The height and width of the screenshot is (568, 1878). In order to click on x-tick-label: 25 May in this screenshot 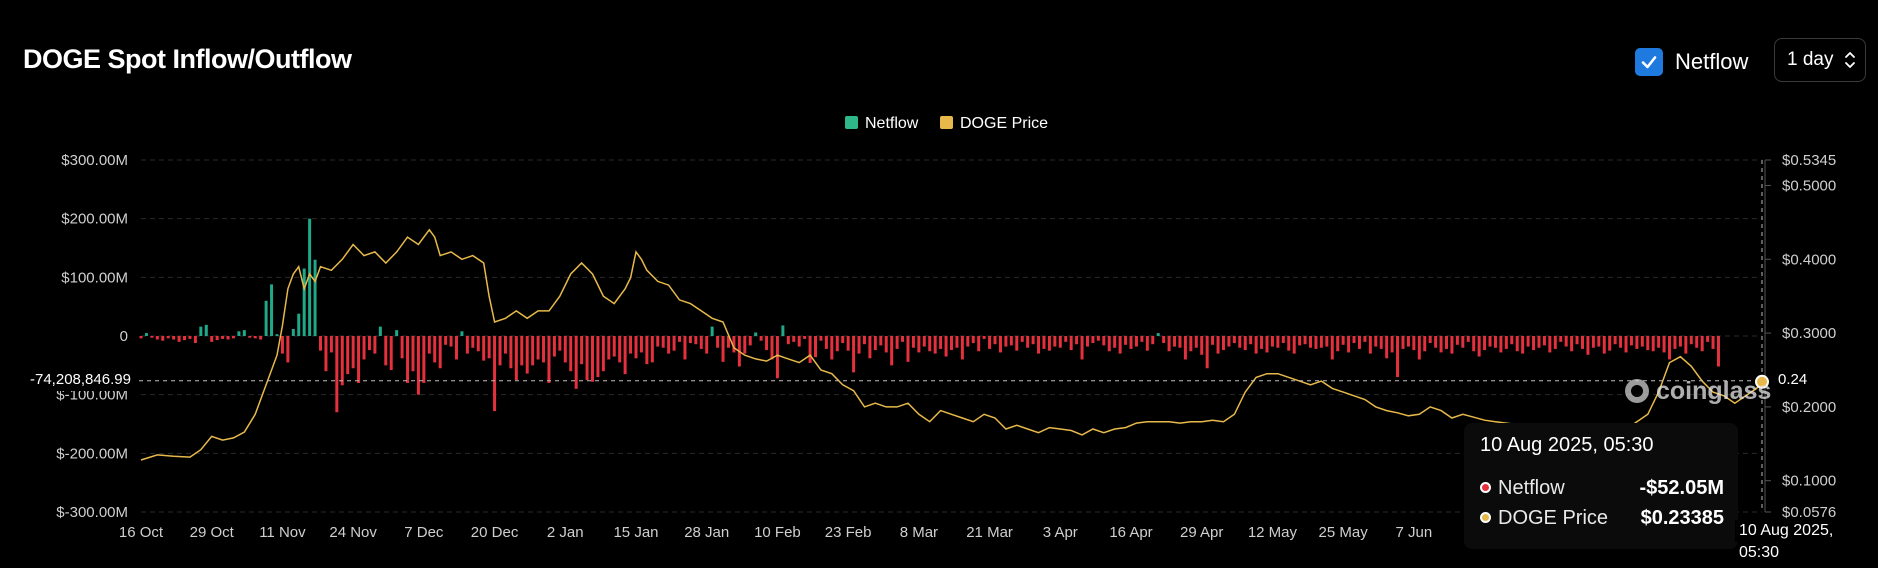, I will do `click(1344, 532)`.